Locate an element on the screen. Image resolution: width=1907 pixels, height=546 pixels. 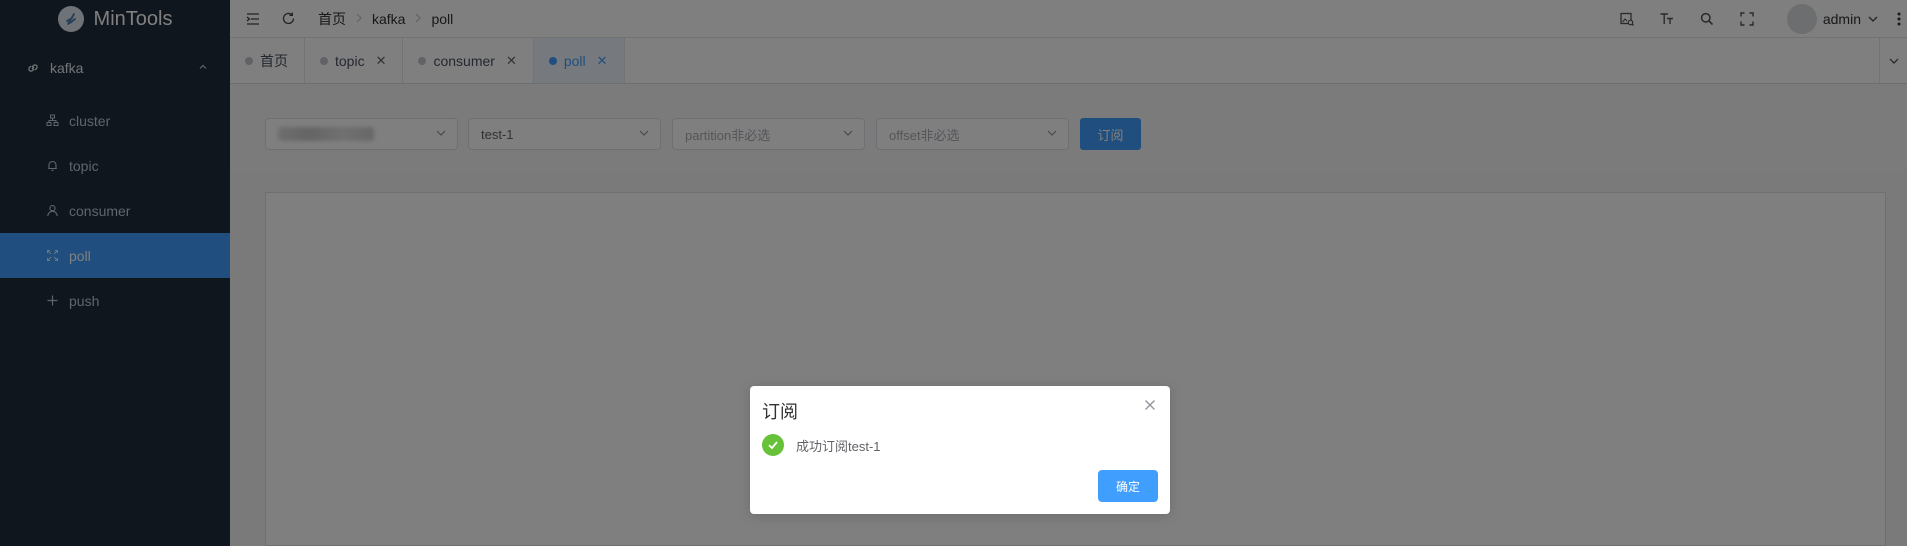
close-icon is located at coordinates (1150, 406).